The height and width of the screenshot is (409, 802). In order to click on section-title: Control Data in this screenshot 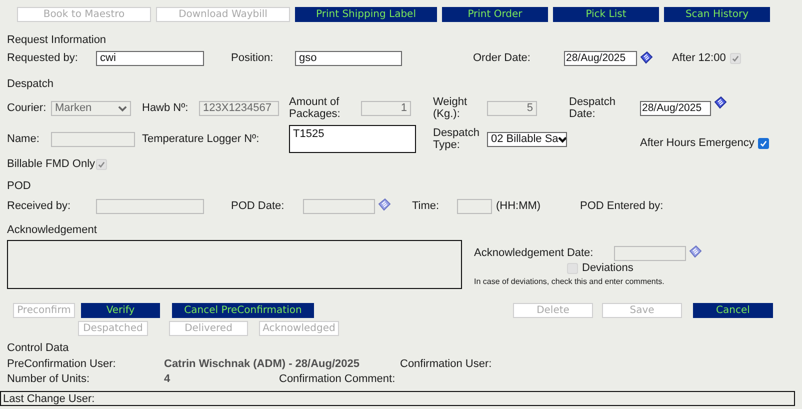, I will do `click(38, 348)`.